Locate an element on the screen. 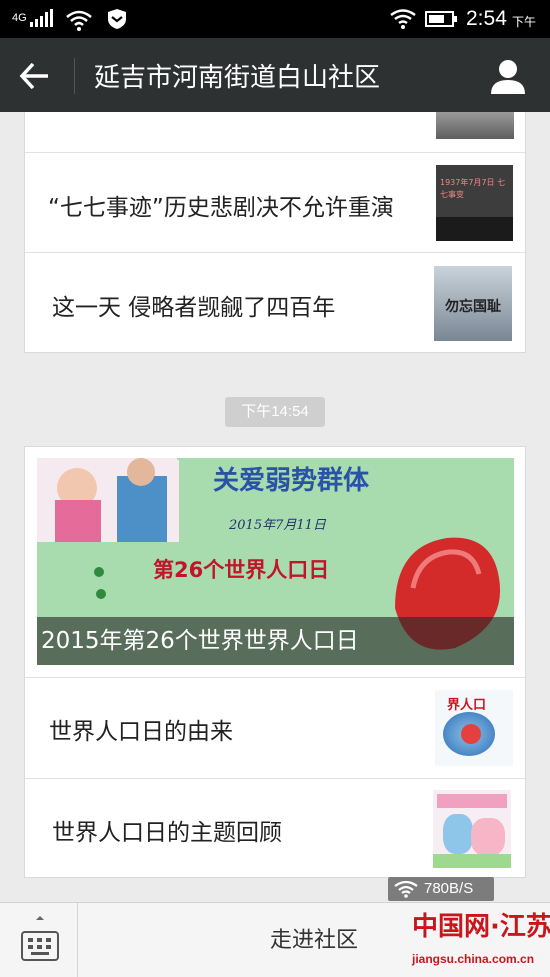  article-title: 这一天 侵略者觊觎了四百年 is located at coordinates (194, 308).